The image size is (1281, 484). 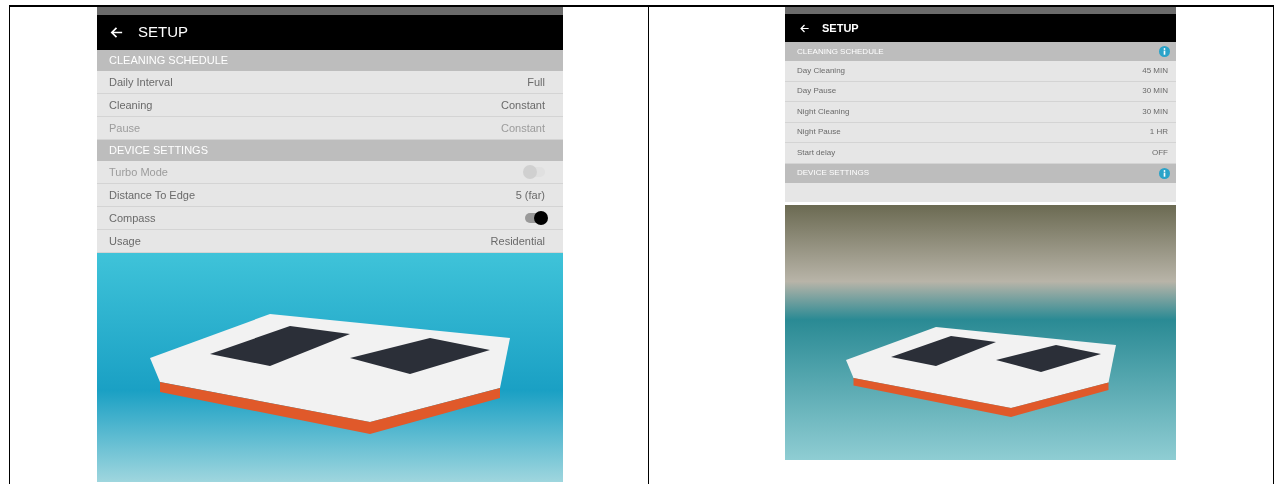 I want to click on setting-label: Day Pause, so click(x=817, y=91).